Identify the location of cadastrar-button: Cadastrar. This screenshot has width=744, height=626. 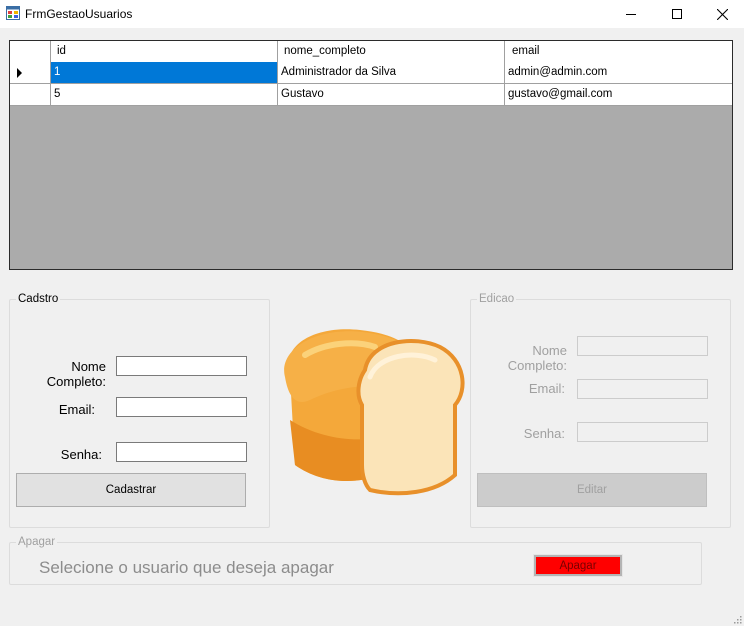
(131, 490).